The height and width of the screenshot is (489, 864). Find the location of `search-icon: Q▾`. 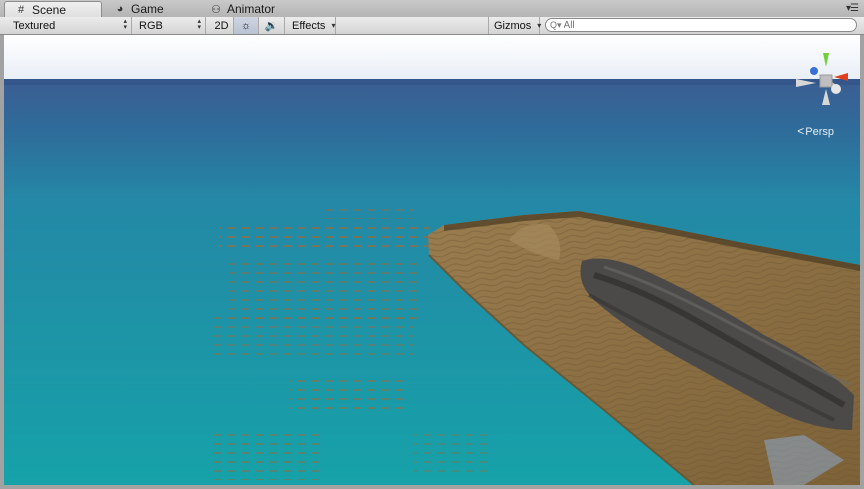

search-icon: Q▾ is located at coordinates (556, 24).